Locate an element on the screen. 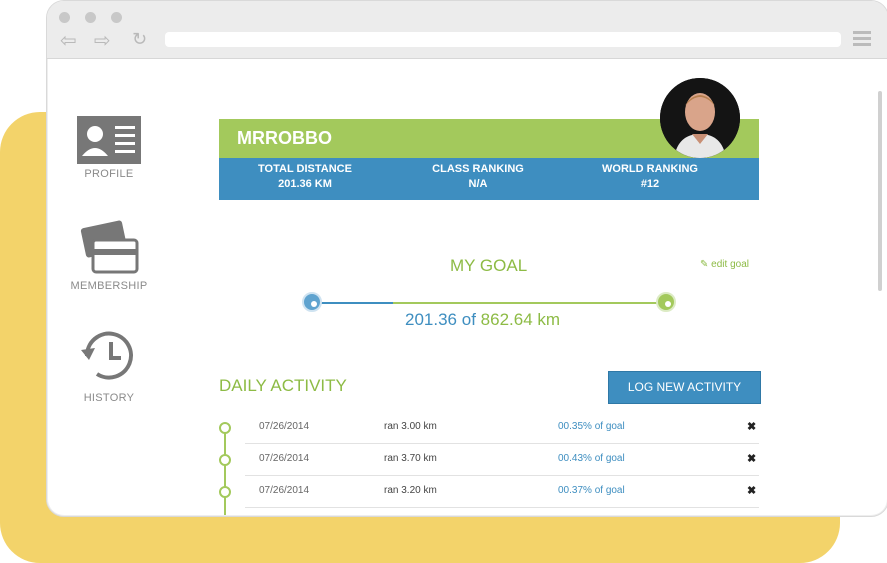 Image resolution: width=887 pixels, height=563 pixels. goal-end-node is located at coordinates (666, 302).